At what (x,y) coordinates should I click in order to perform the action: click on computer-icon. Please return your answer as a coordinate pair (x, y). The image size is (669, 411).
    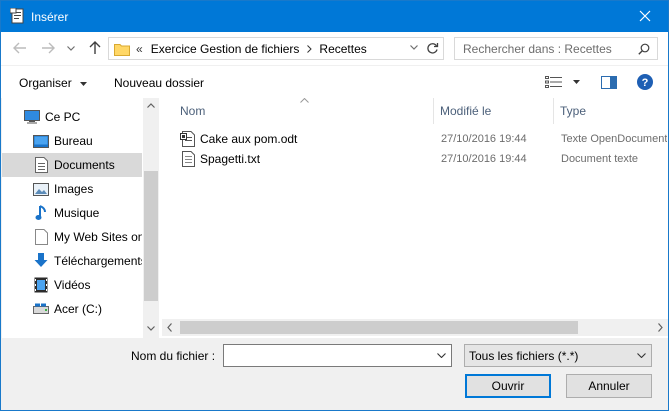
    Looking at the image, I should click on (32, 117).